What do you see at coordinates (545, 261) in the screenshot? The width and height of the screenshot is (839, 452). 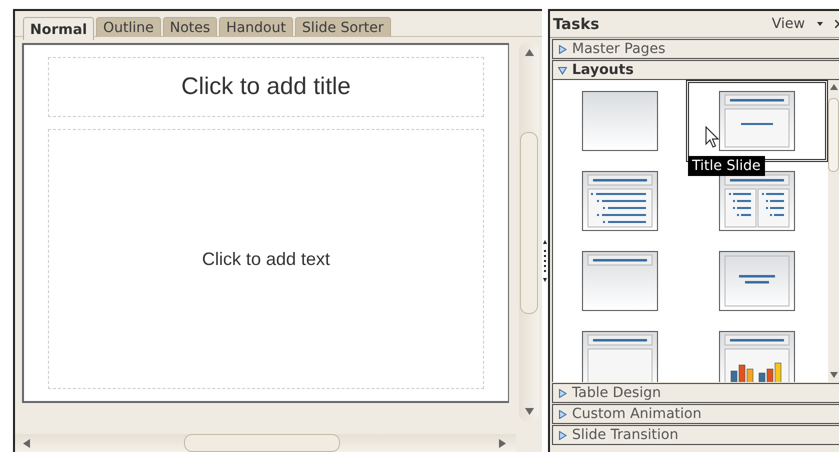 I see `splitter-handle-icon` at bounding box center [545, 261].